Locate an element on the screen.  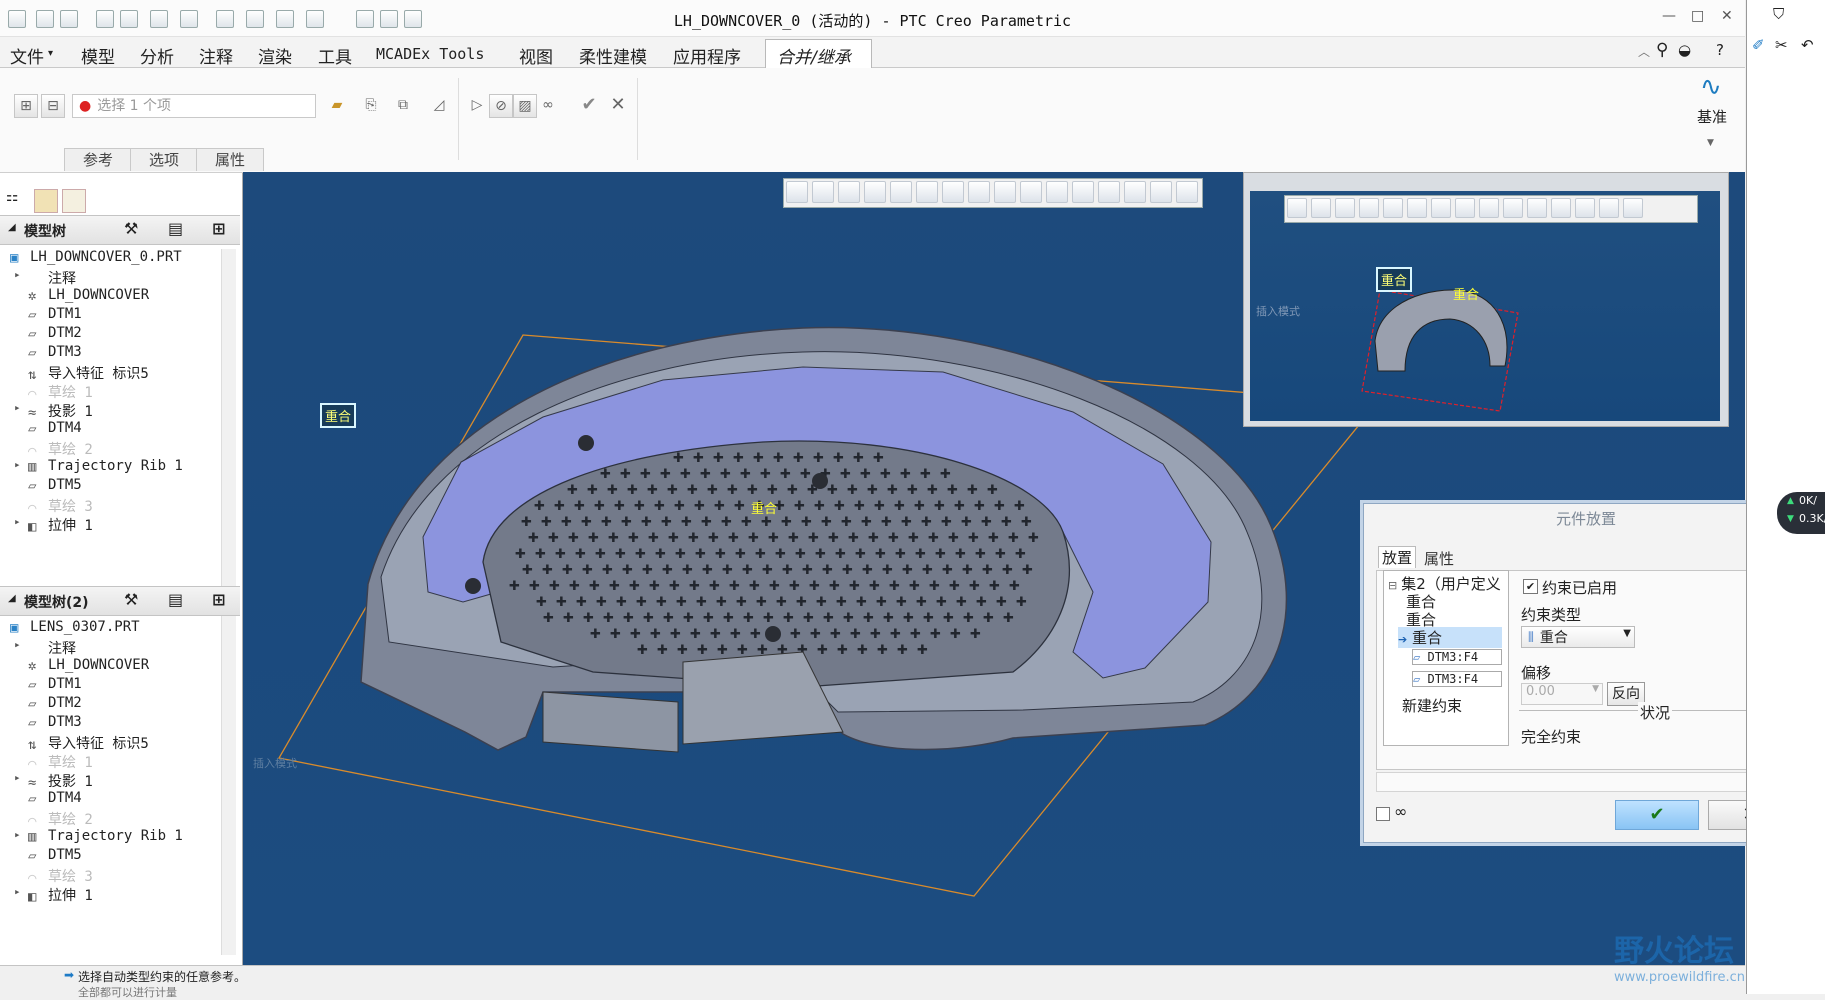
maximize-button: □ is located at coordinates (1697, 16).